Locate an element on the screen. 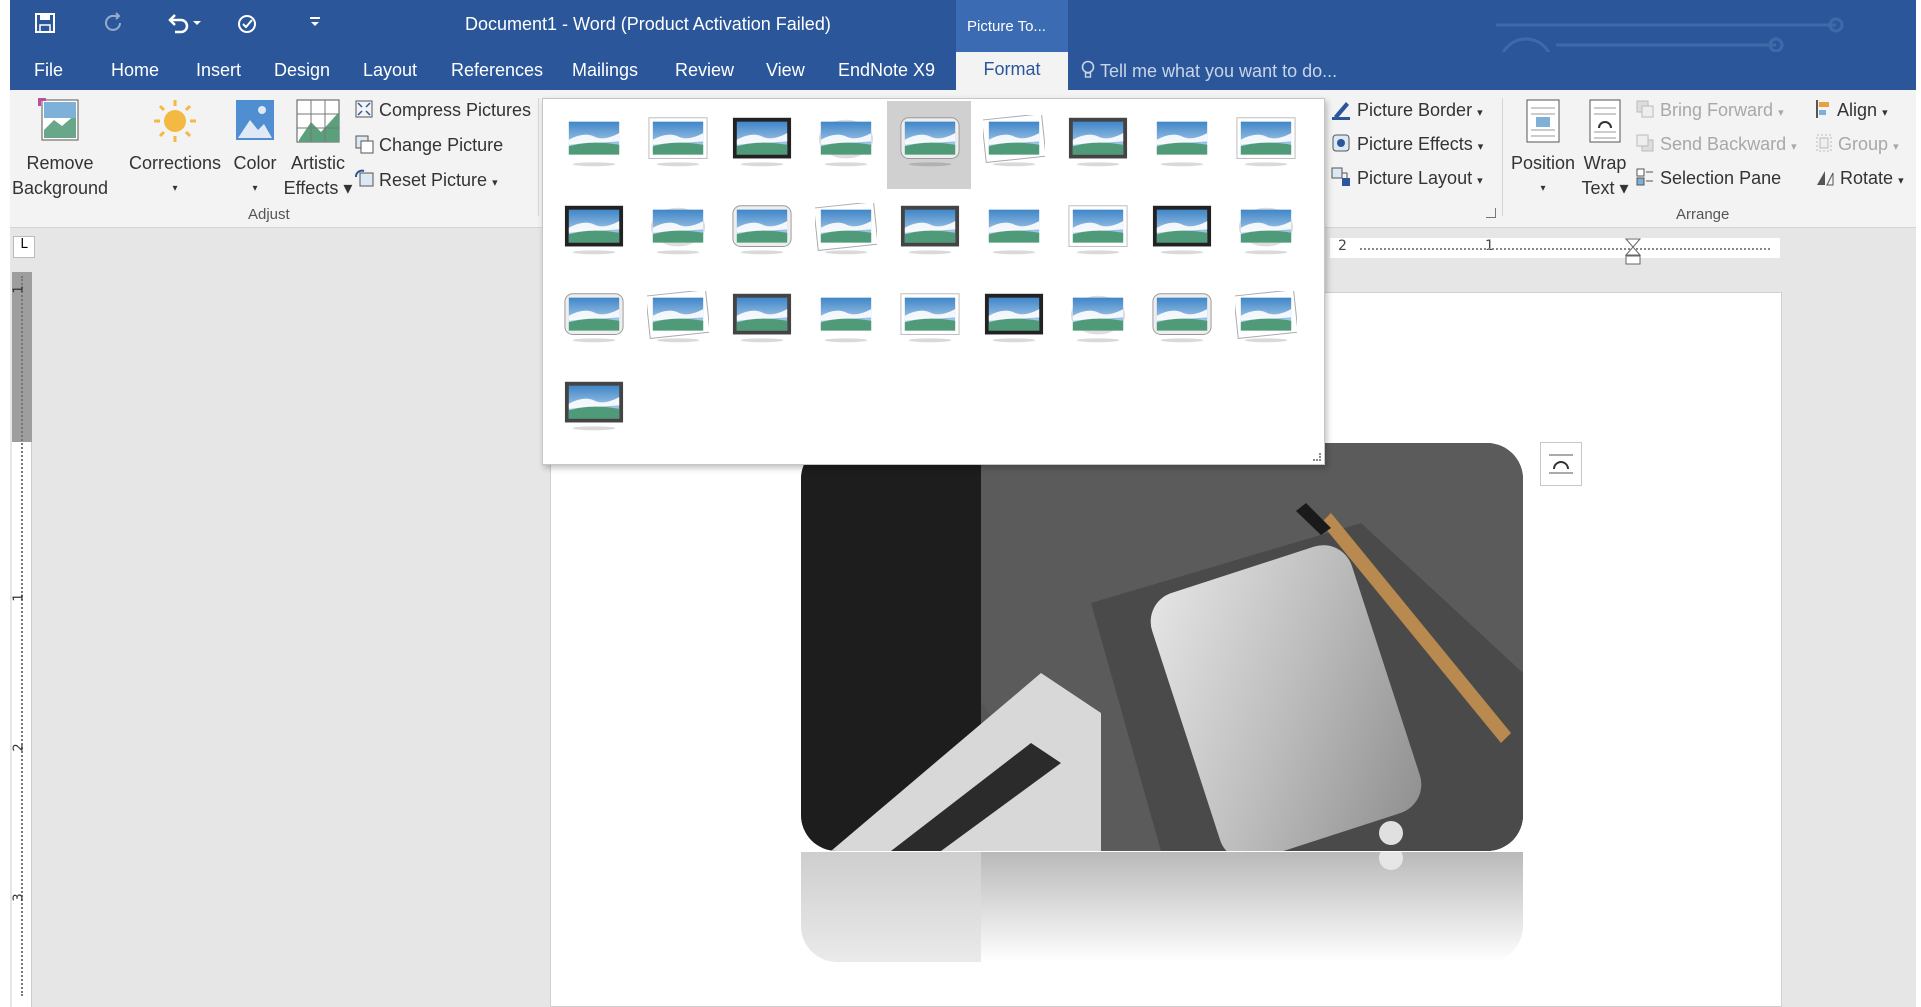 This screenshot has width=1921, height=1007. tab-insert: Insert is located at coordinates (218, 70).